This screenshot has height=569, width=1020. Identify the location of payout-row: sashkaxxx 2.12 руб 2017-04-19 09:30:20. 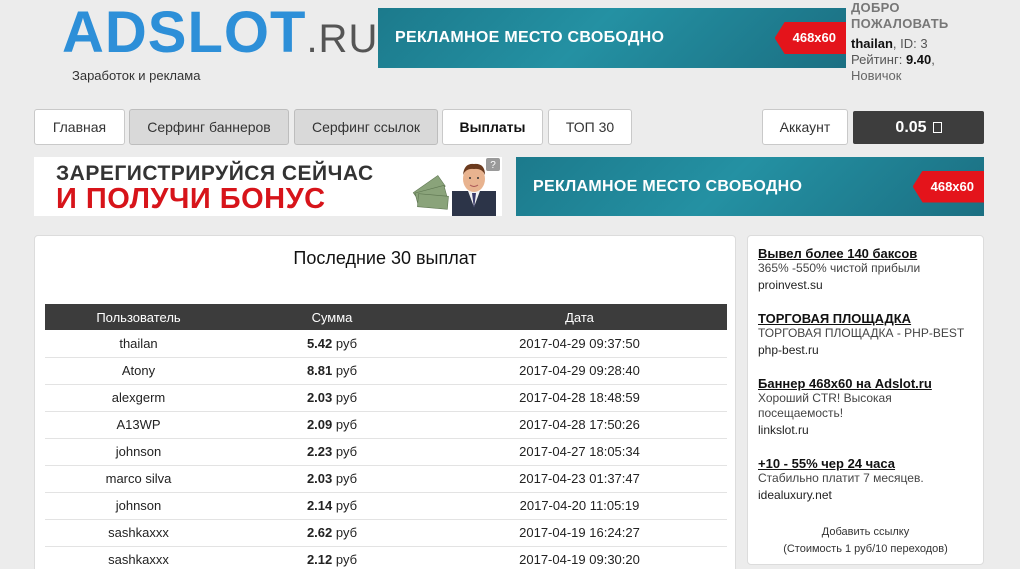
(386, 557).